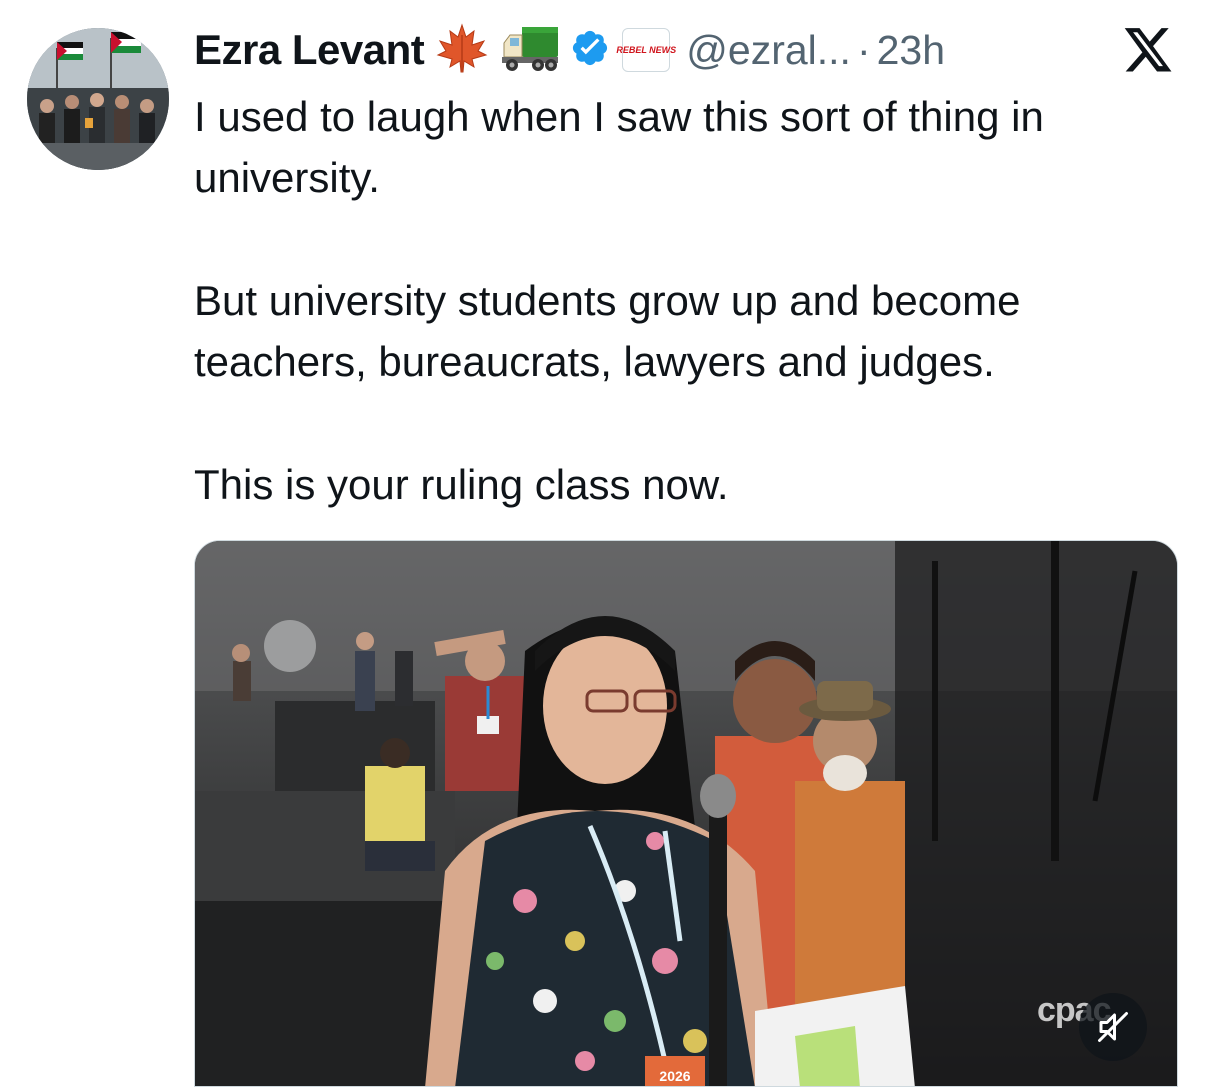 Image resolution: width=1206 pixels, height=1087 pixels. Describe the element at coordinates (98, 99) in the screenshot. I see `avatar` at that location.